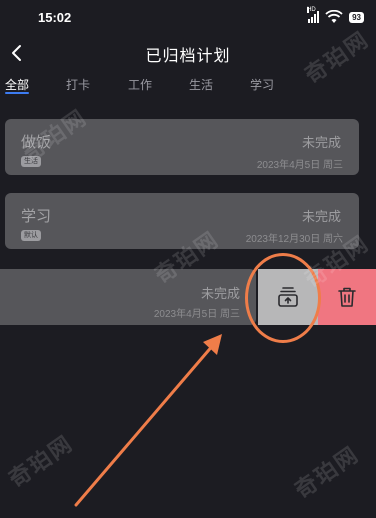  Describe the element at coordinates (182, 147) in the screenshot. I see `plan-card: 做饭 生活 未完成 2023年4月5日 周三` at that location.